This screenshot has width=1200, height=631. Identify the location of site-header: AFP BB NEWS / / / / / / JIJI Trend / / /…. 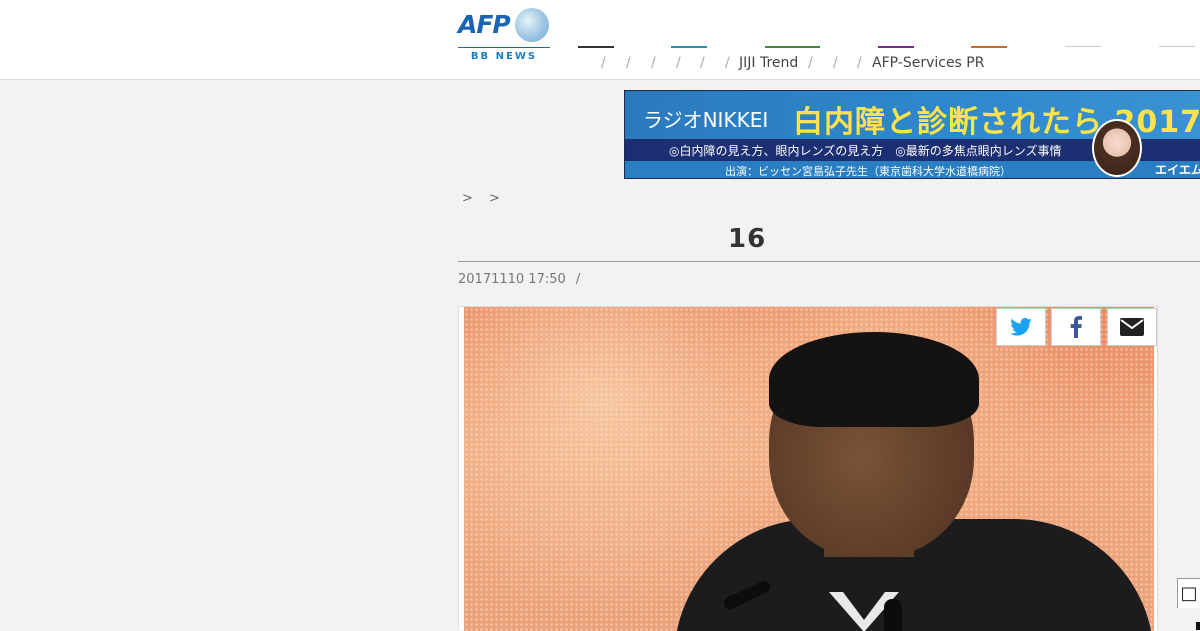
(600, 40).